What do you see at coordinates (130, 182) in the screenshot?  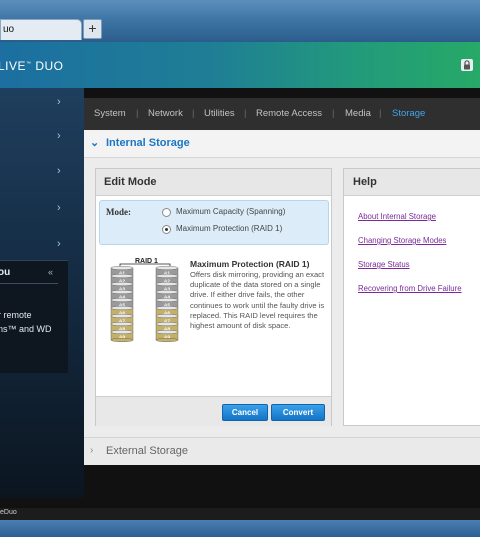 I see `card-title: Edit Mode` at bounding box center [130, 182].